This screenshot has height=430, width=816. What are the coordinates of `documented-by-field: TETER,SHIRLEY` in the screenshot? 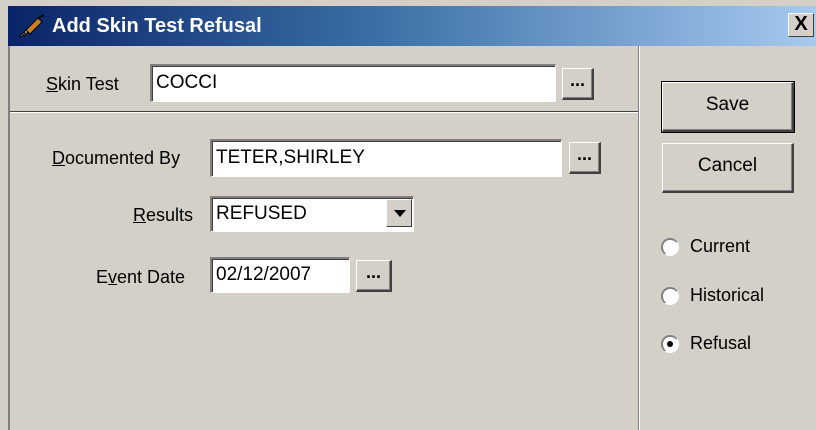 It's located at (386, 158).